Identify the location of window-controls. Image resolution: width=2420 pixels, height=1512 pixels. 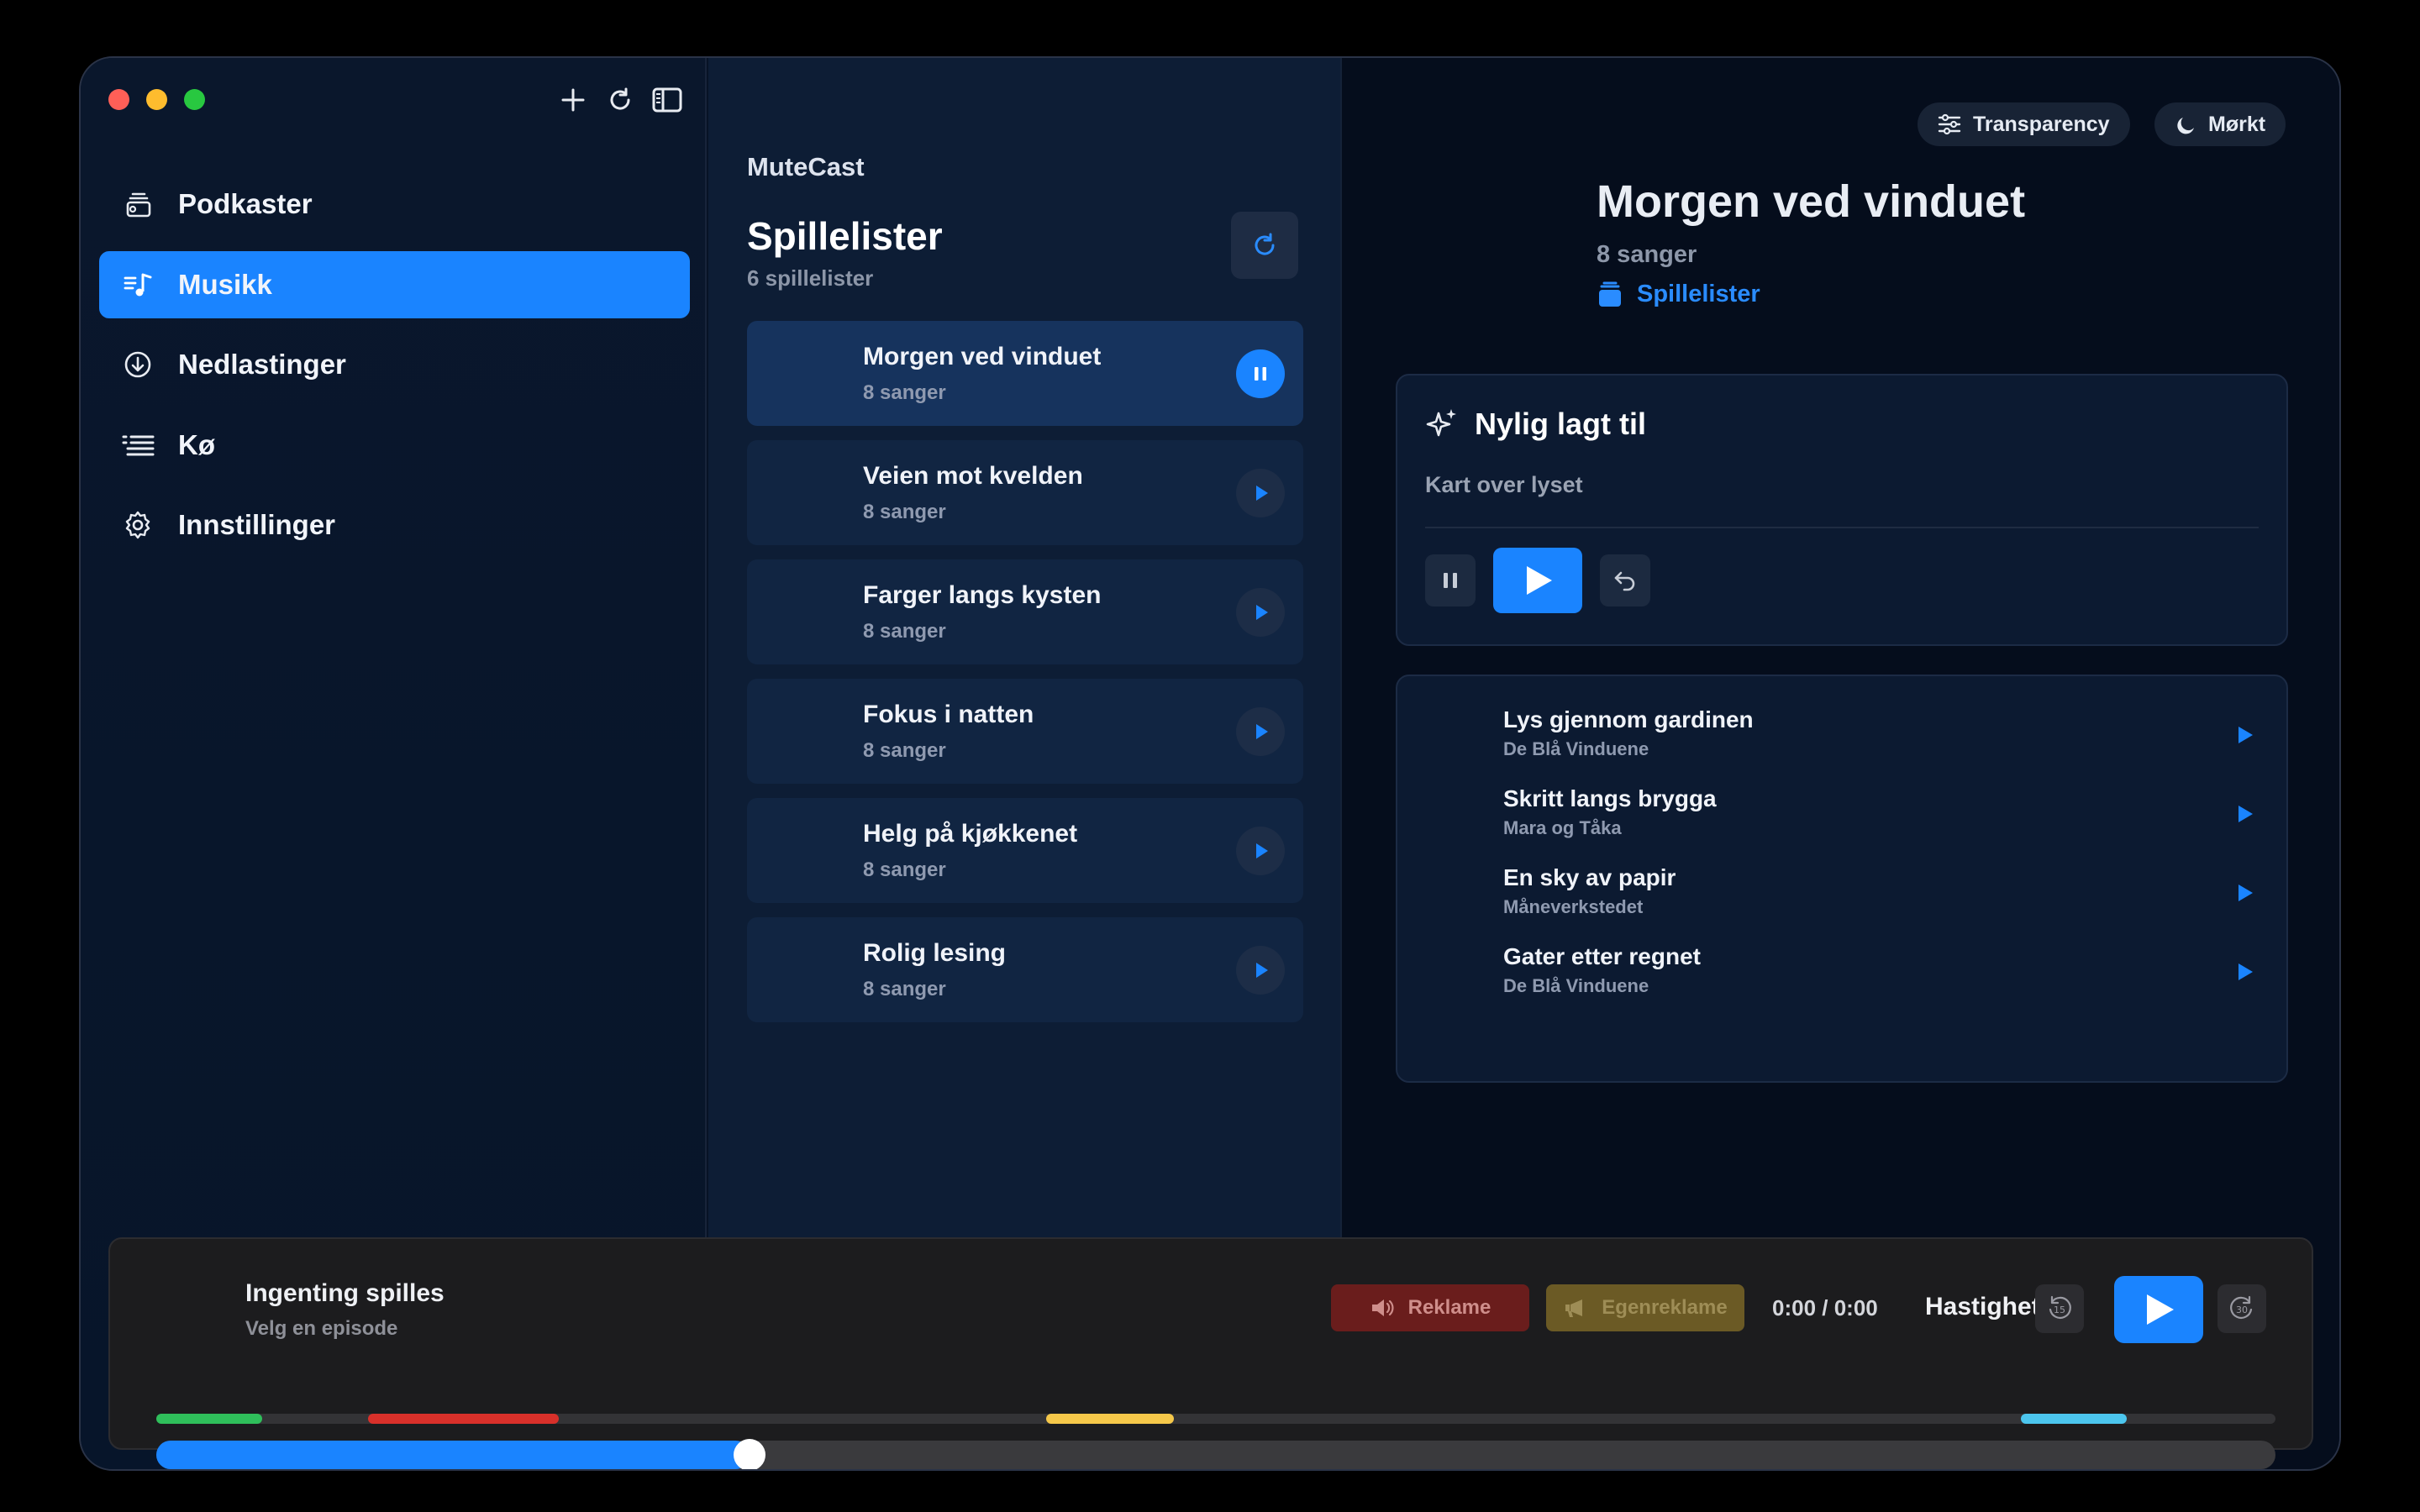
(157, 99).